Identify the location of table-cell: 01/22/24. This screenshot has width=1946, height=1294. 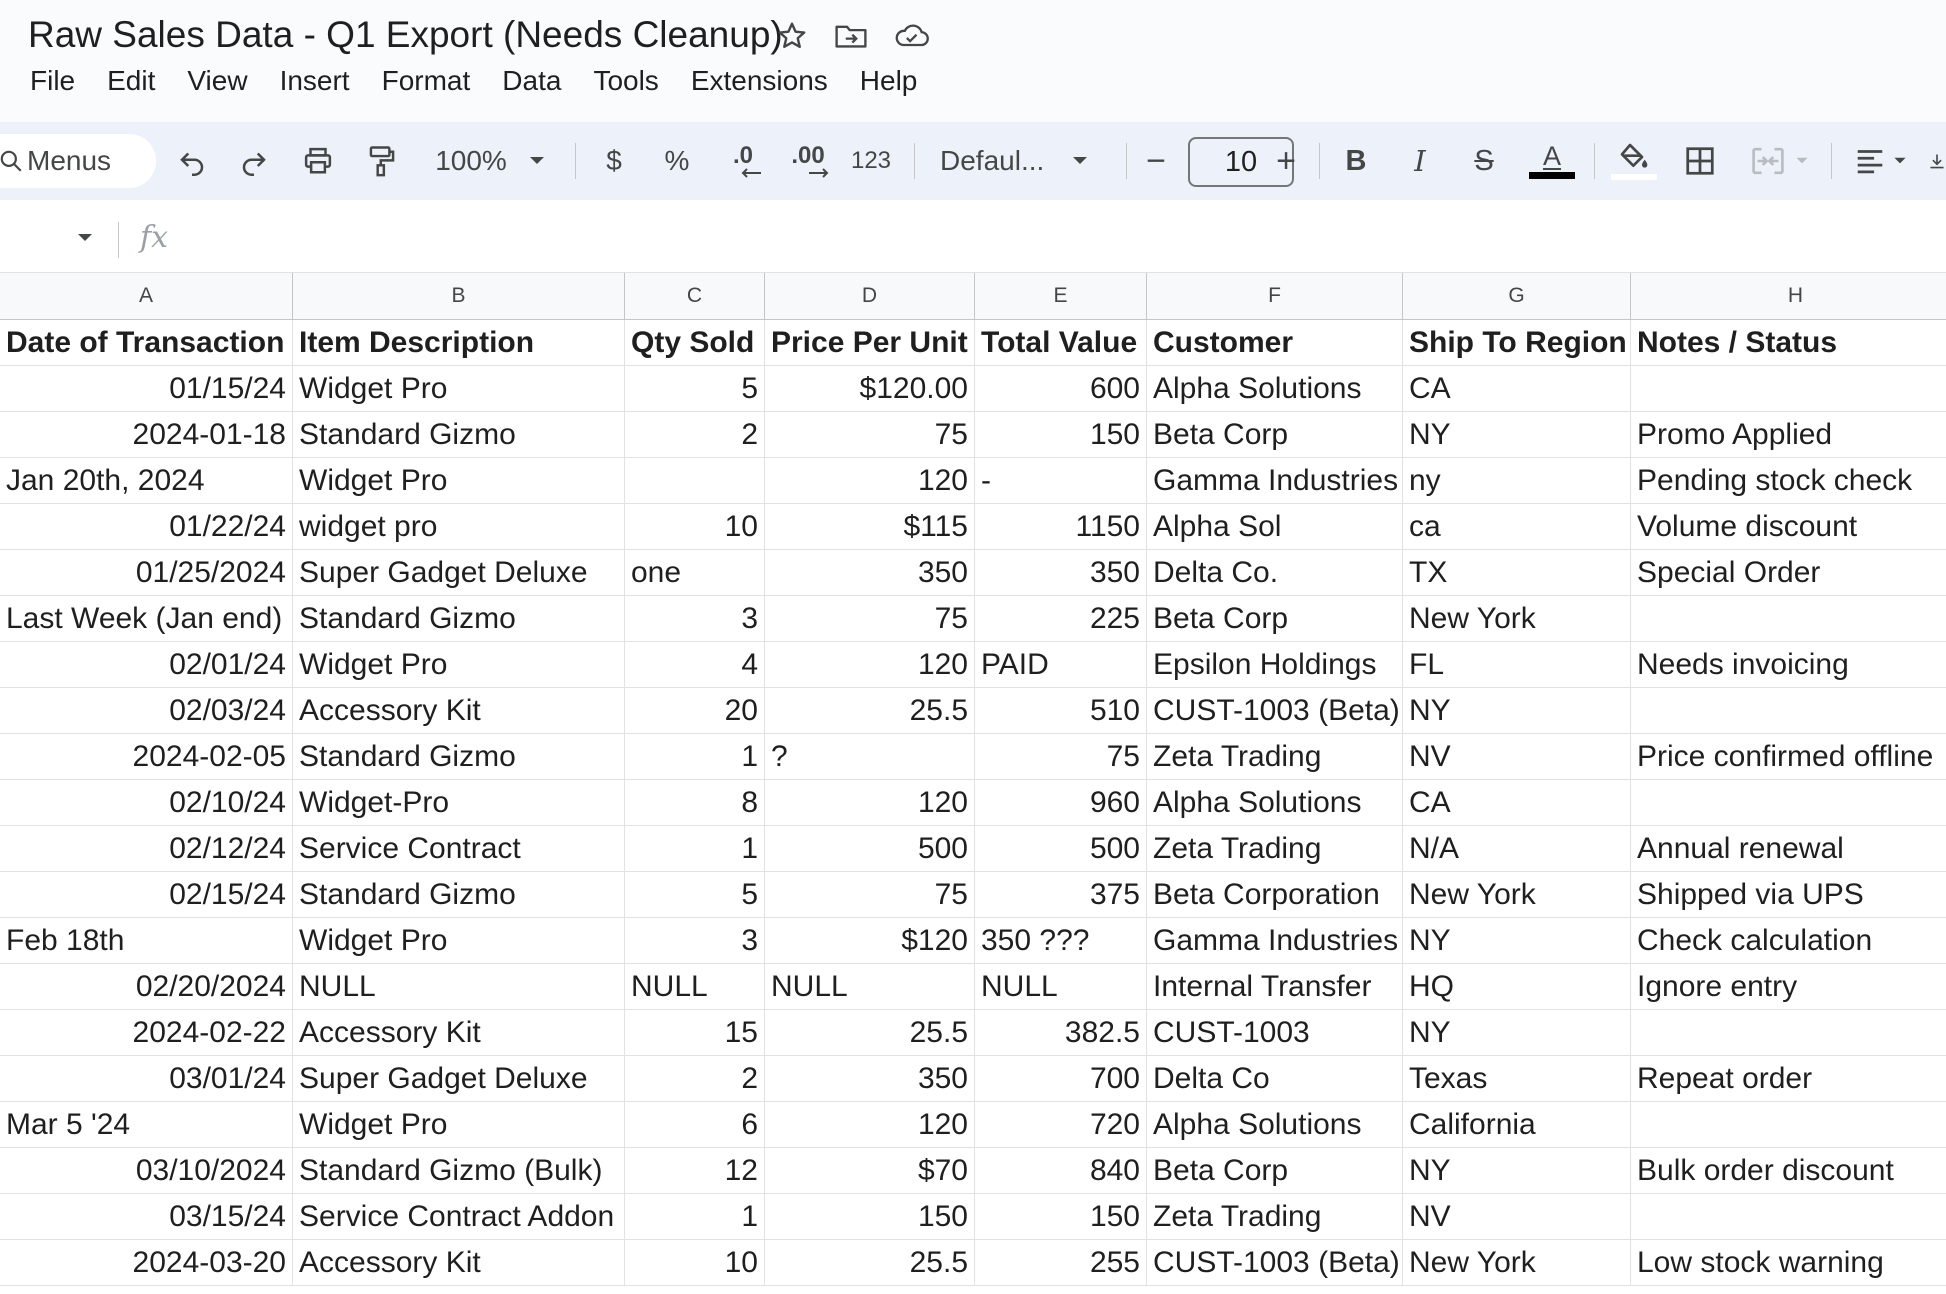
(146, 527).